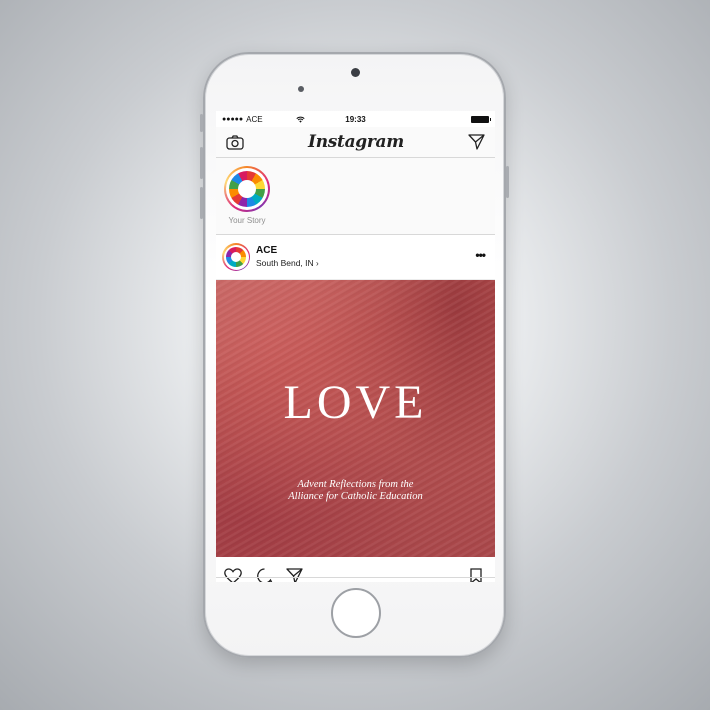 Image resolution: width=710 pixels, height=710 pixels. What do you see at coordinates (481, 119) in the screenshot?
I see `battery-icon` at bounding box center [481, 119].